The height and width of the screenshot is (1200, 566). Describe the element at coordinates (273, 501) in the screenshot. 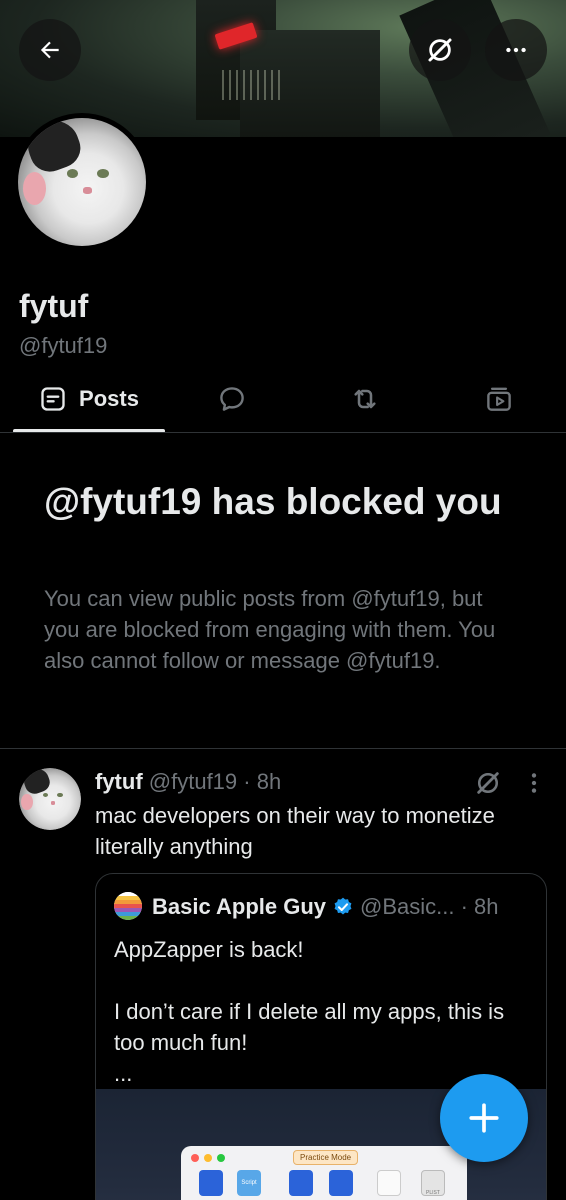

I see `blocked-title: @fytuf19 has blocked you` at that location.